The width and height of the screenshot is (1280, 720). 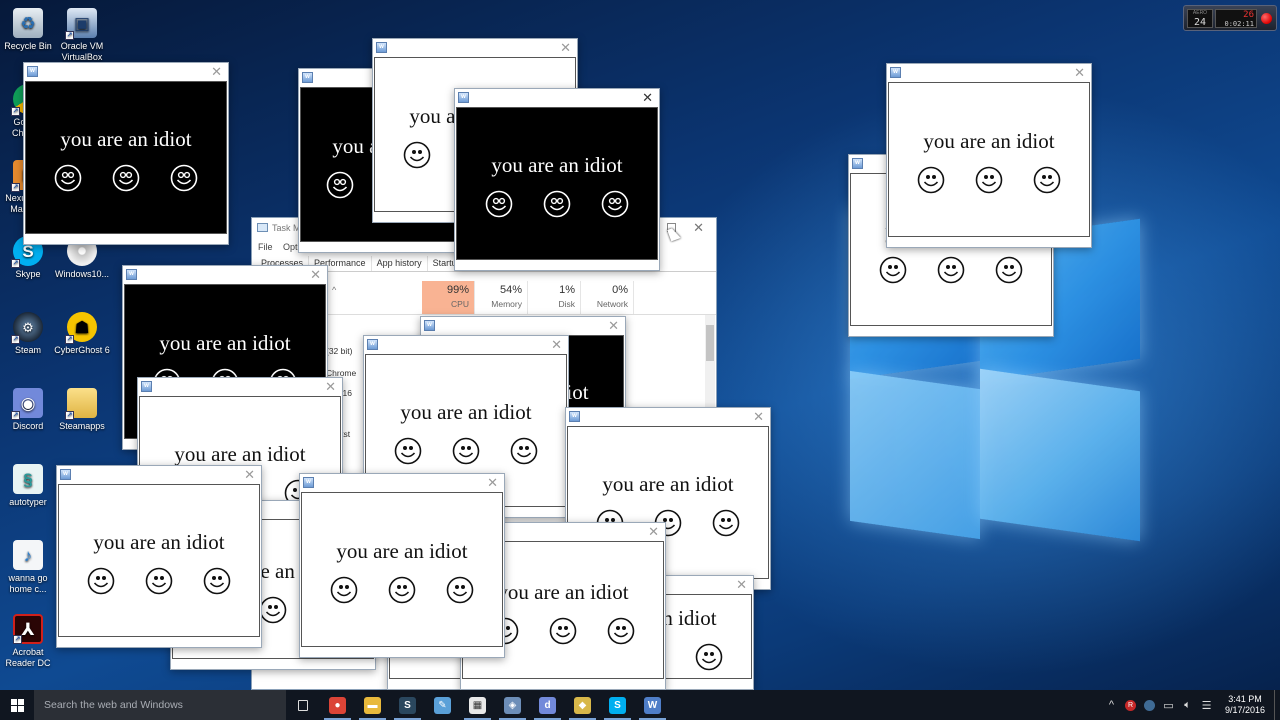 What do you see at coordinates (82, 410) in the screenshot?
I see `desktop-icon-steamapps: ↗ Steamapps` at bounding box center [82, 410].